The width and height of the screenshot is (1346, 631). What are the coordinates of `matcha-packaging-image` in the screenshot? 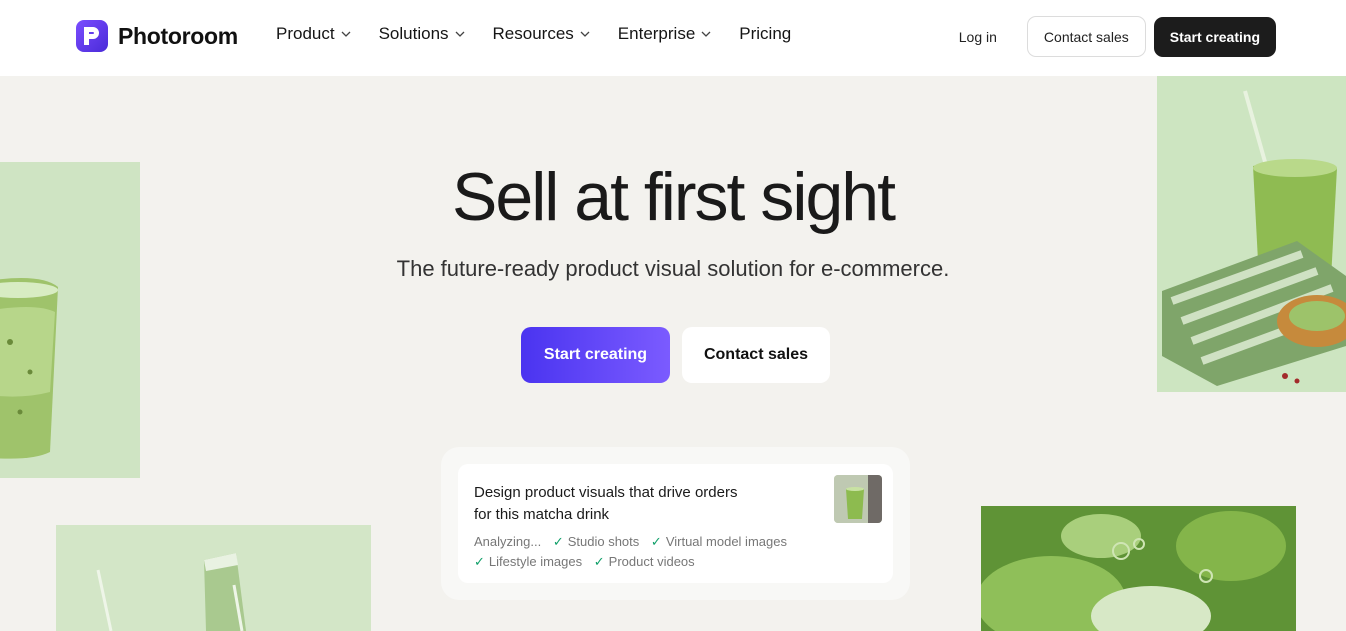 It's located at (213, 578).